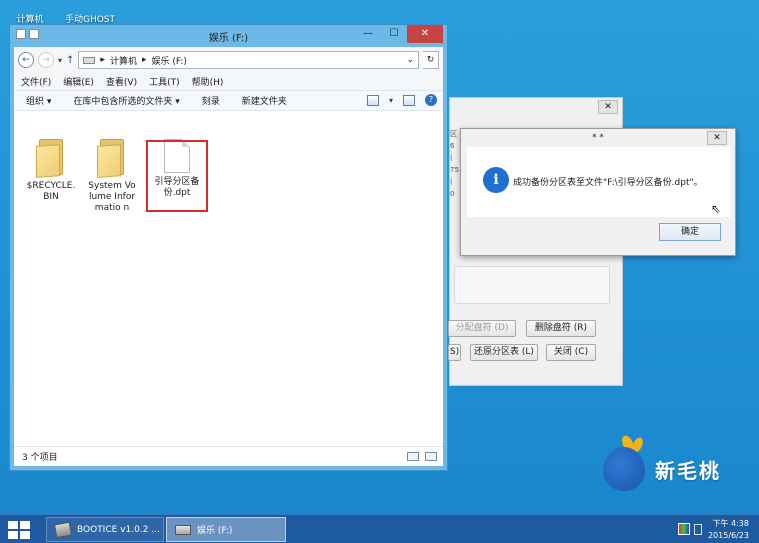 This screenshot has height=543, width=759. Describe the element at coordinates (496, 180) in the screenshot. I see `info-icon: i` at that location.